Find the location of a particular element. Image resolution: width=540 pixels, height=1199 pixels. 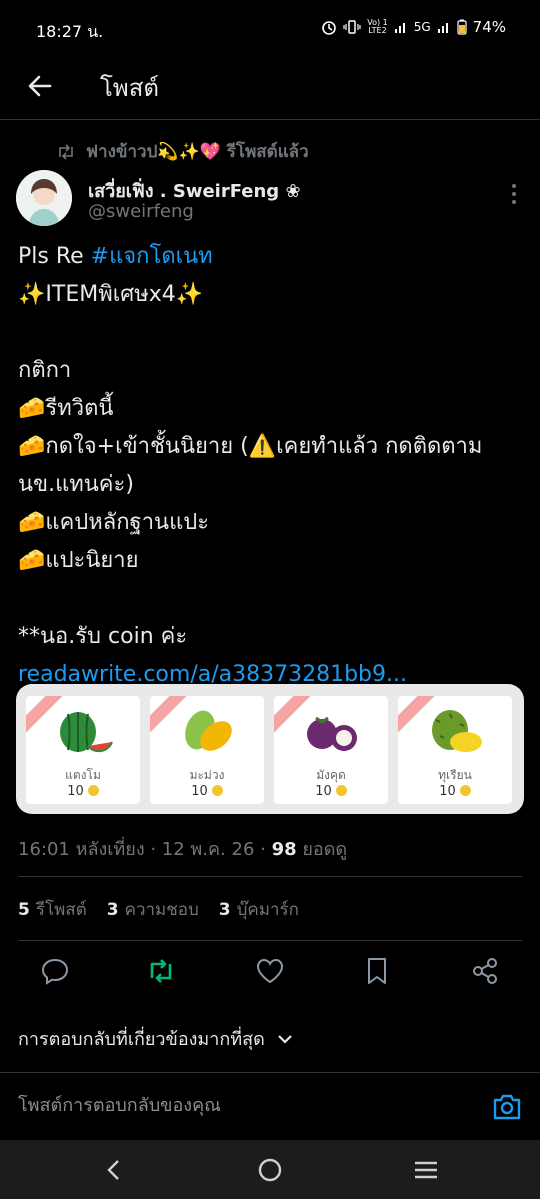

camera-icon is located at coordinates (507, 1107).